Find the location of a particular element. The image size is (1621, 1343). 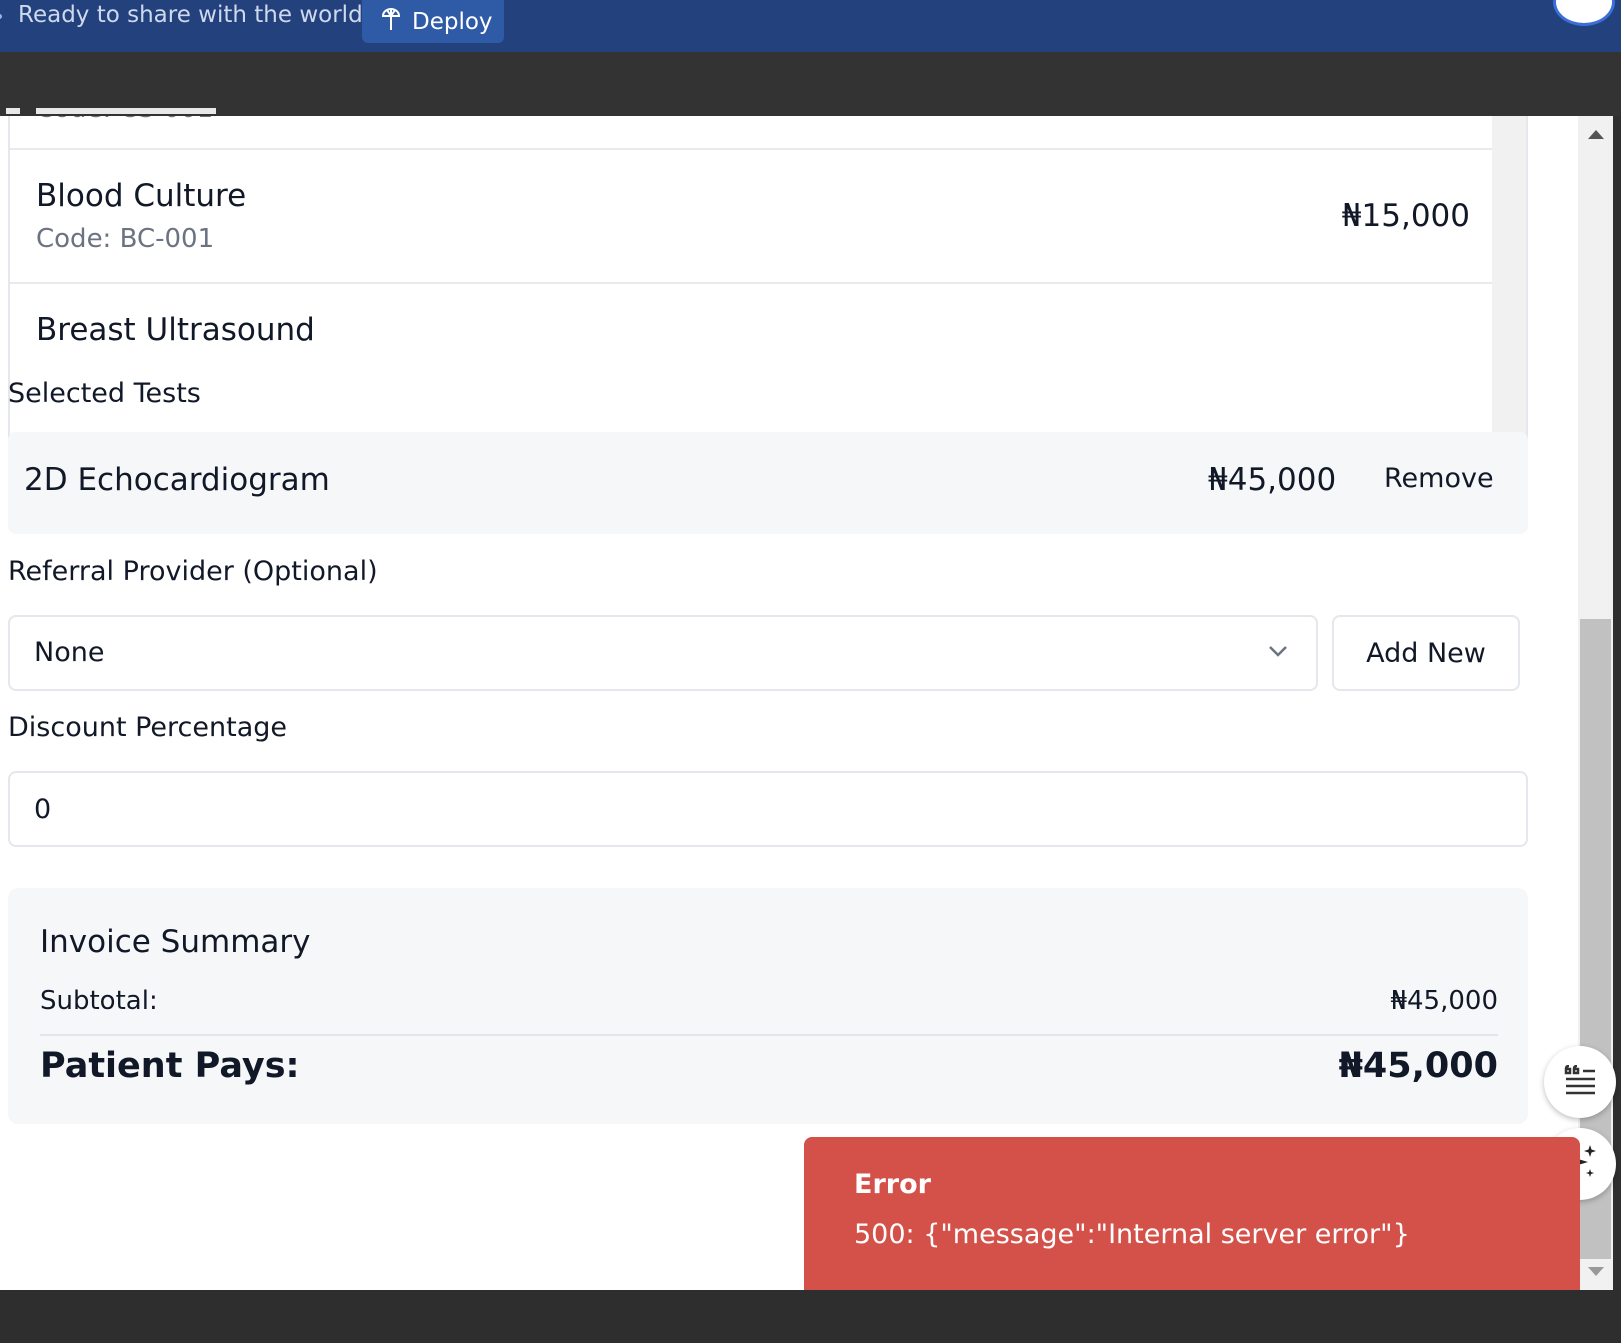

subtotal-label: Subtotal: is located at coordinates (99, 1001).